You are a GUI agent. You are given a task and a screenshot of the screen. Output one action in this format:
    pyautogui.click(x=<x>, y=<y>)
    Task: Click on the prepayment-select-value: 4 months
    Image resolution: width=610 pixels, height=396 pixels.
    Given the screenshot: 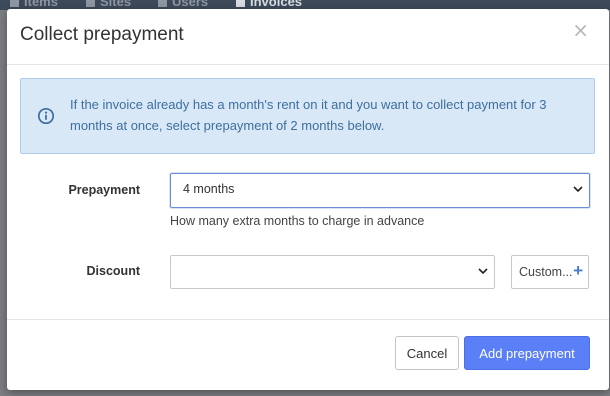 What is the action you would take?
    pyautogui.click(x=209, y=189)
    